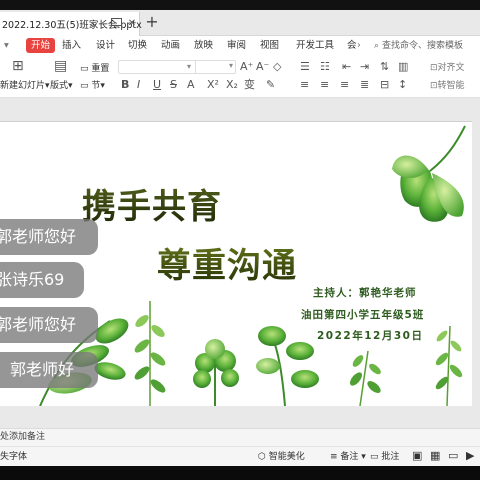  I want to click on annotate-label: 批注, so click(390, 457).